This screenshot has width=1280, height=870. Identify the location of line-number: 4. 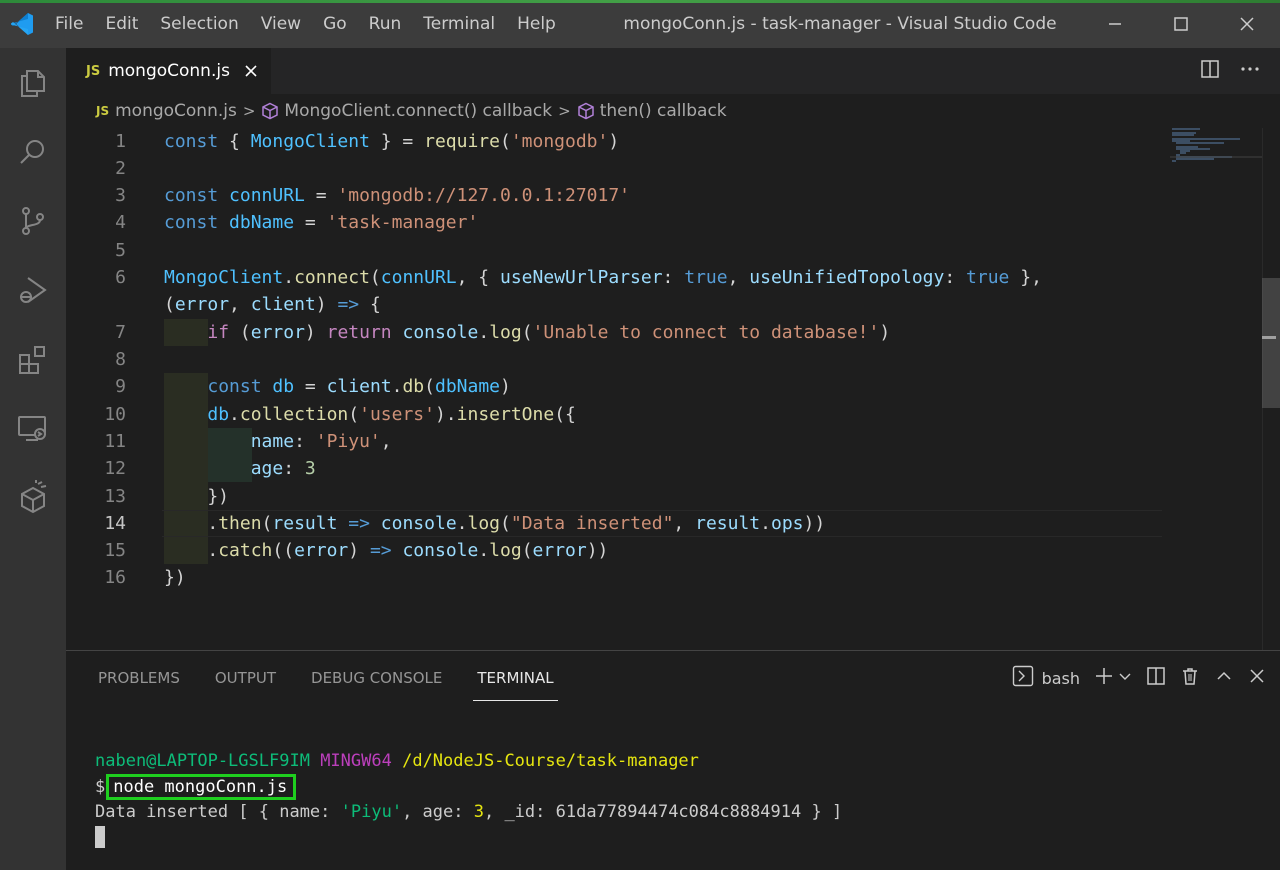
(120, 222).